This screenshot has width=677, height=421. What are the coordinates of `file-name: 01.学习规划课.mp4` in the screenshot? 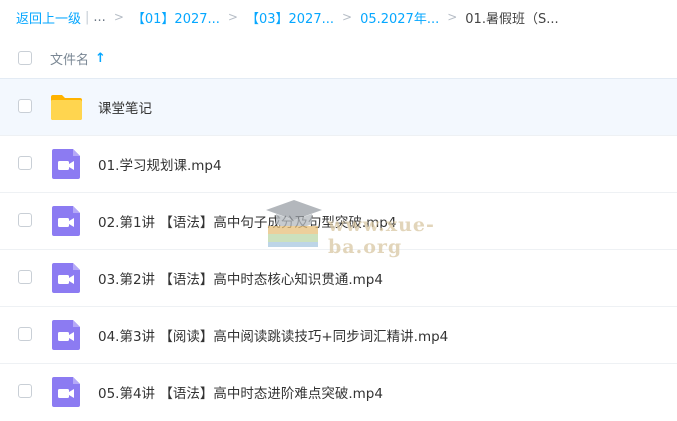 It's located at (160, 164).